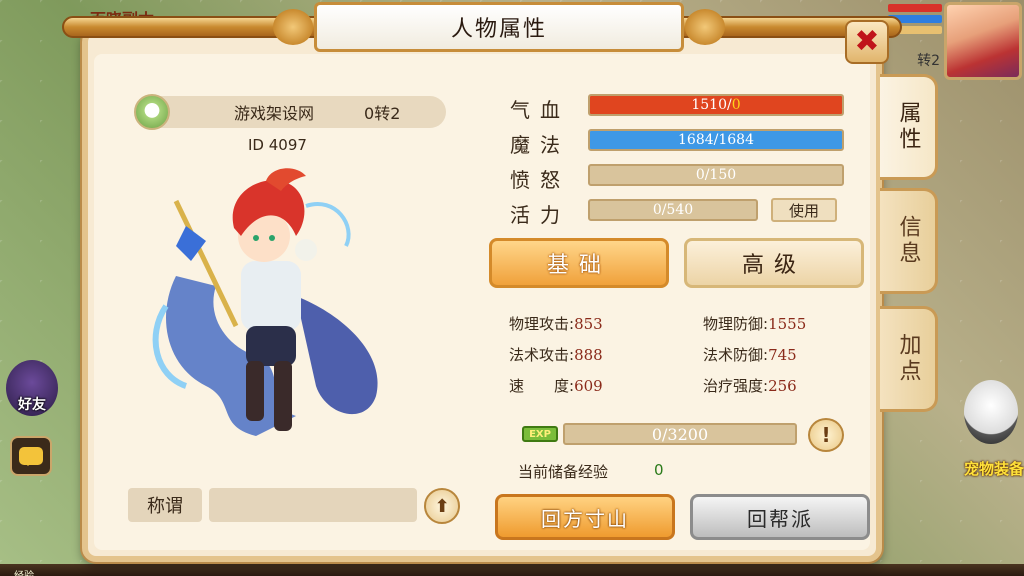 This screenshot has height=576, width=1024. I want to click on phys-def-row: 物理防御:1555, so click(754, 323).